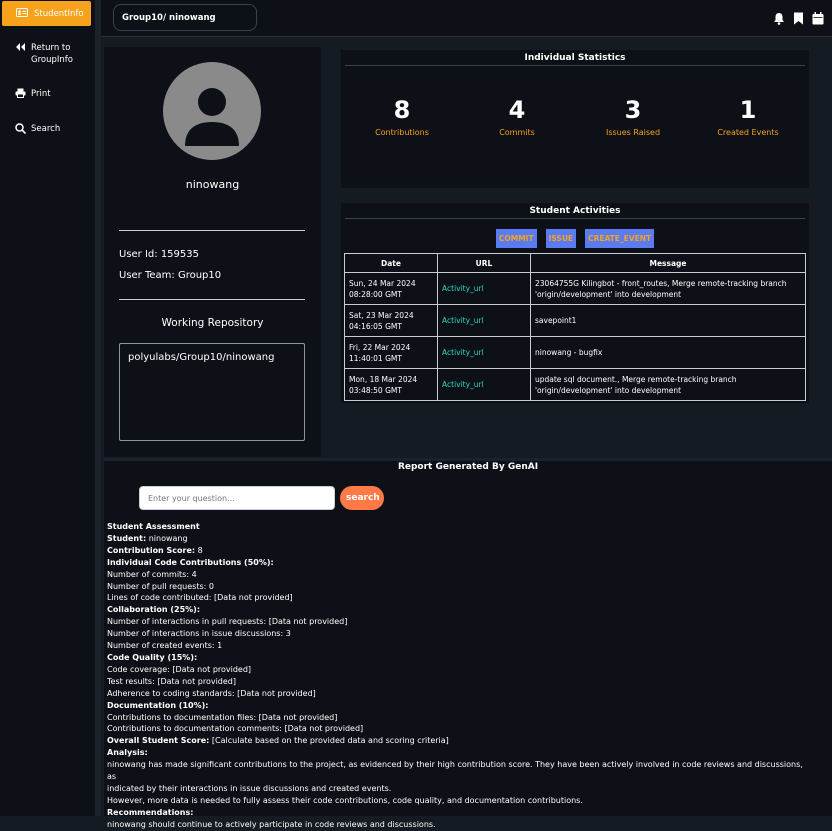  I want to click on assessment-text-line: ninowang, so click(167, 538).